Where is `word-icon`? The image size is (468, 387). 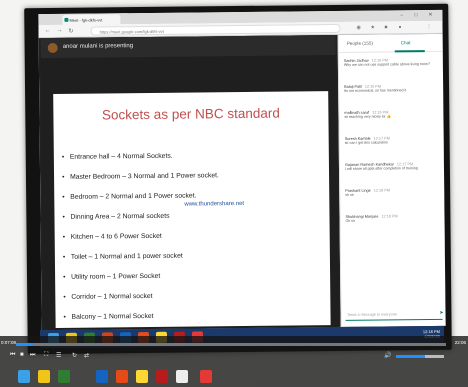 word-icon is located at coordinates (102, 376).